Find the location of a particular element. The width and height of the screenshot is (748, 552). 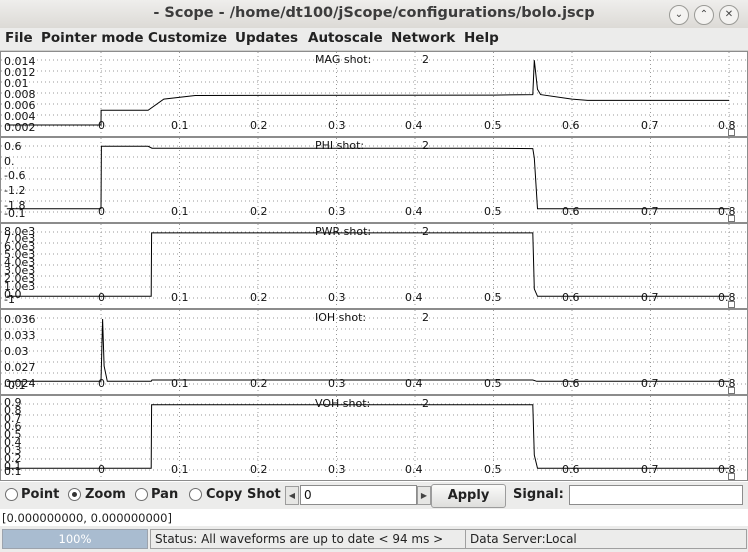

progress-text: 100% is located at coordinates (75, 539).